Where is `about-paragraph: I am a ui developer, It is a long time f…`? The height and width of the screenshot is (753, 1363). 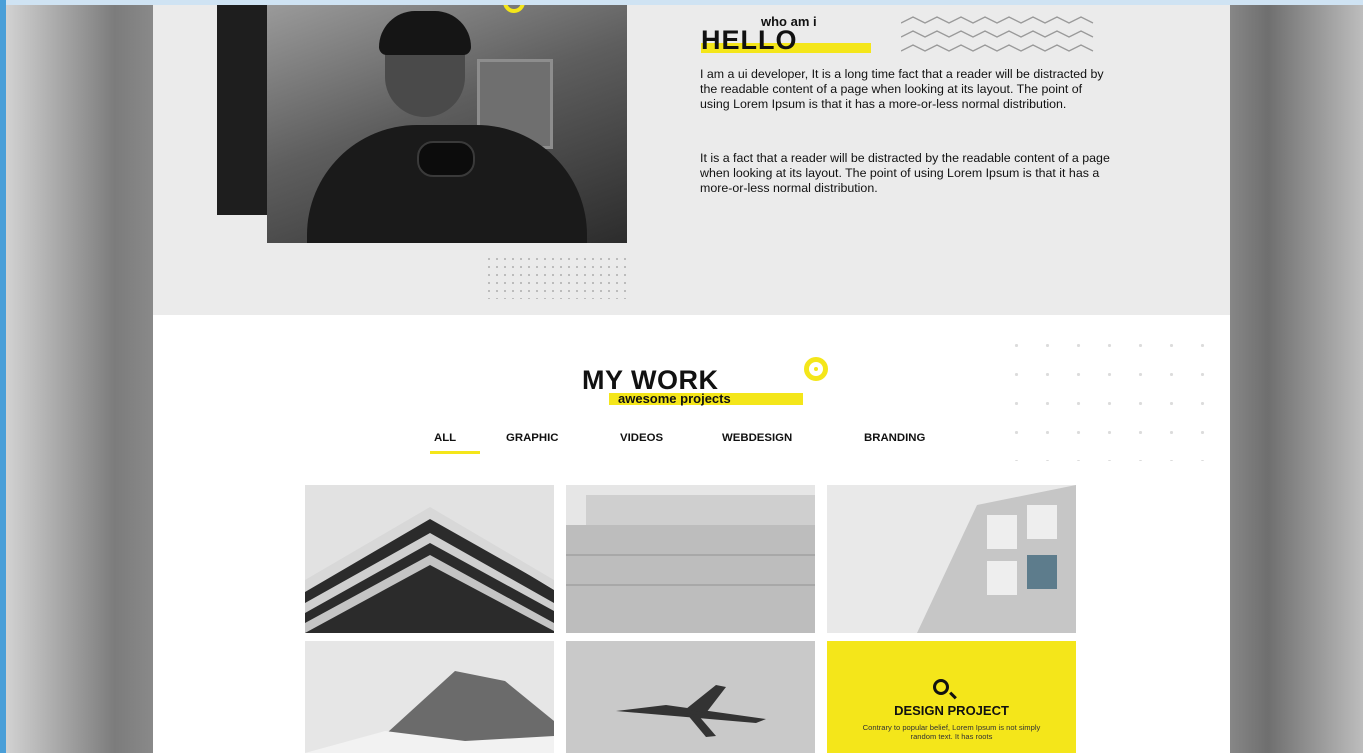
about-paragraph: I am a ui developer, It is a long time f… is located at coordinates (902, 89).